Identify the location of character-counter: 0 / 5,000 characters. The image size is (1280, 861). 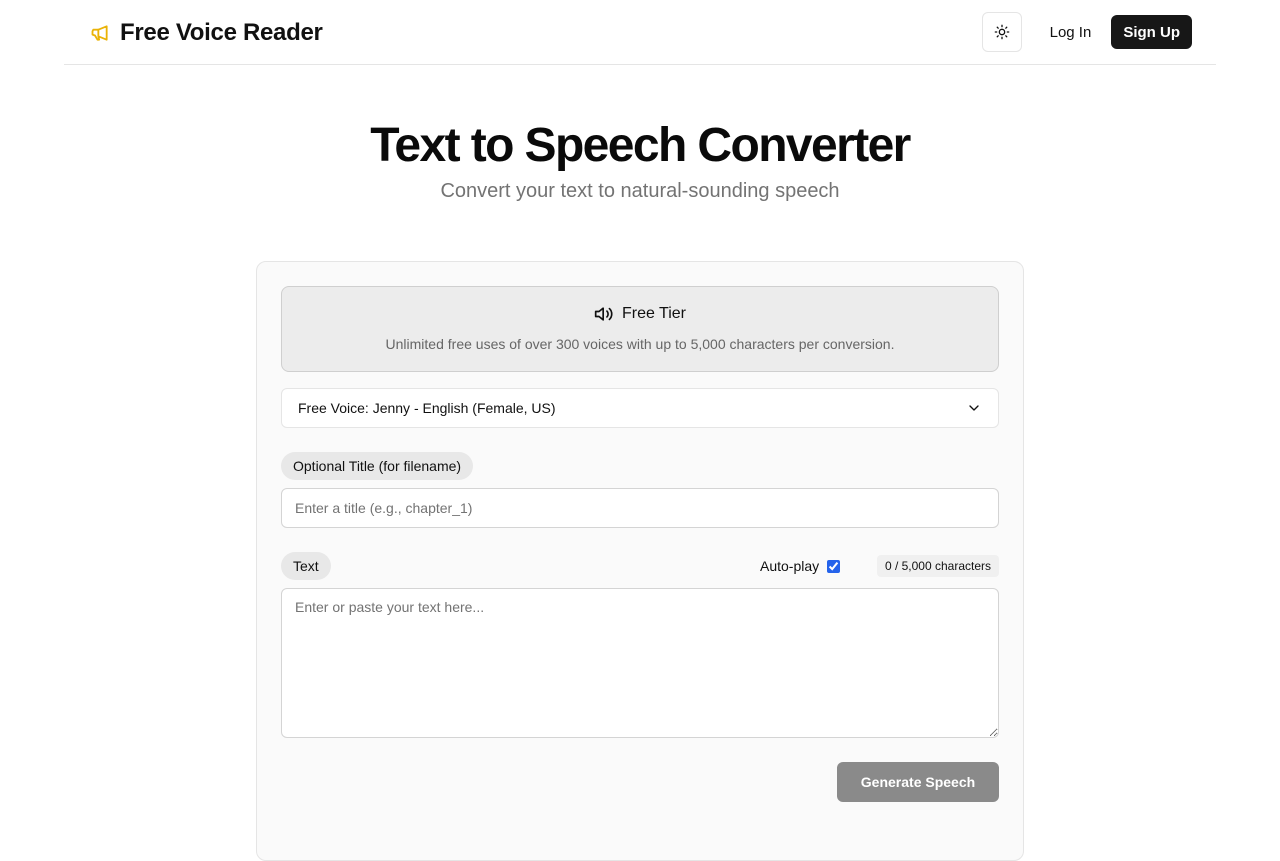
(937, 566).